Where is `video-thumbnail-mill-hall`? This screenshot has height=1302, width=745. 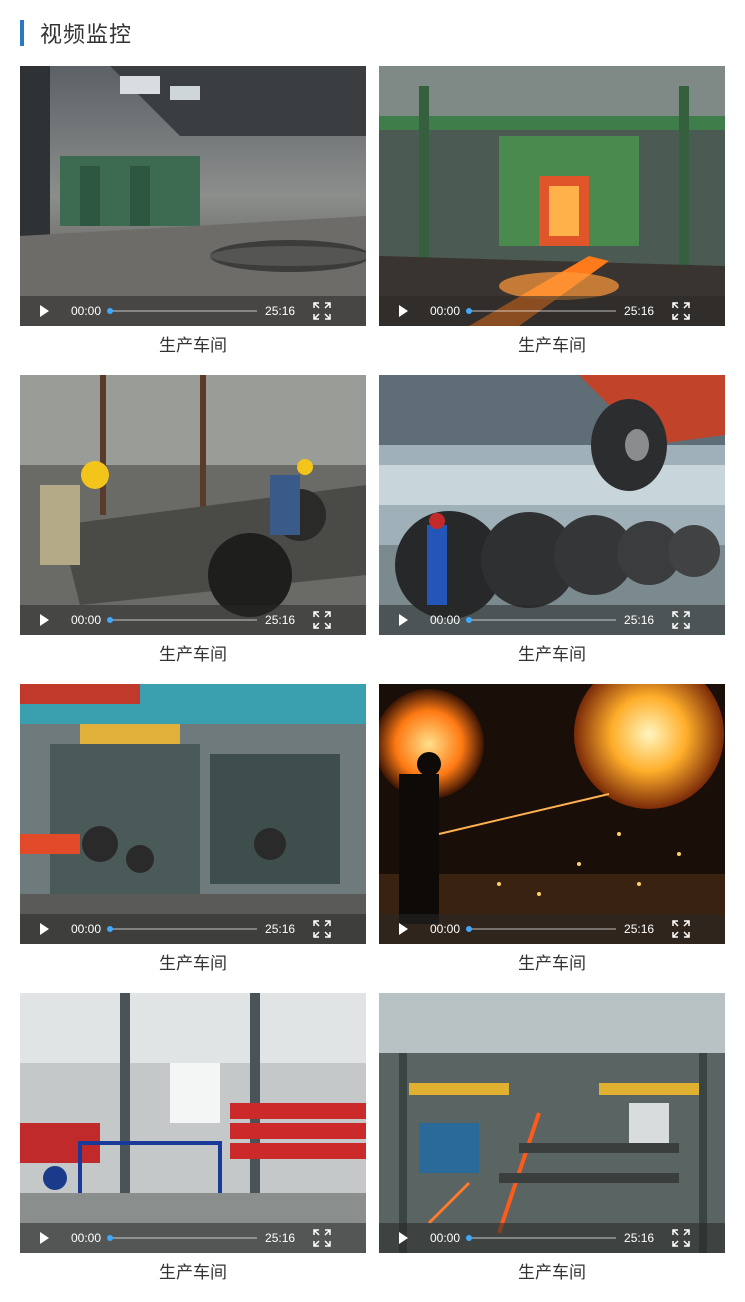 video-thumbnail-mill-hall is located at coordinates (193, 196).